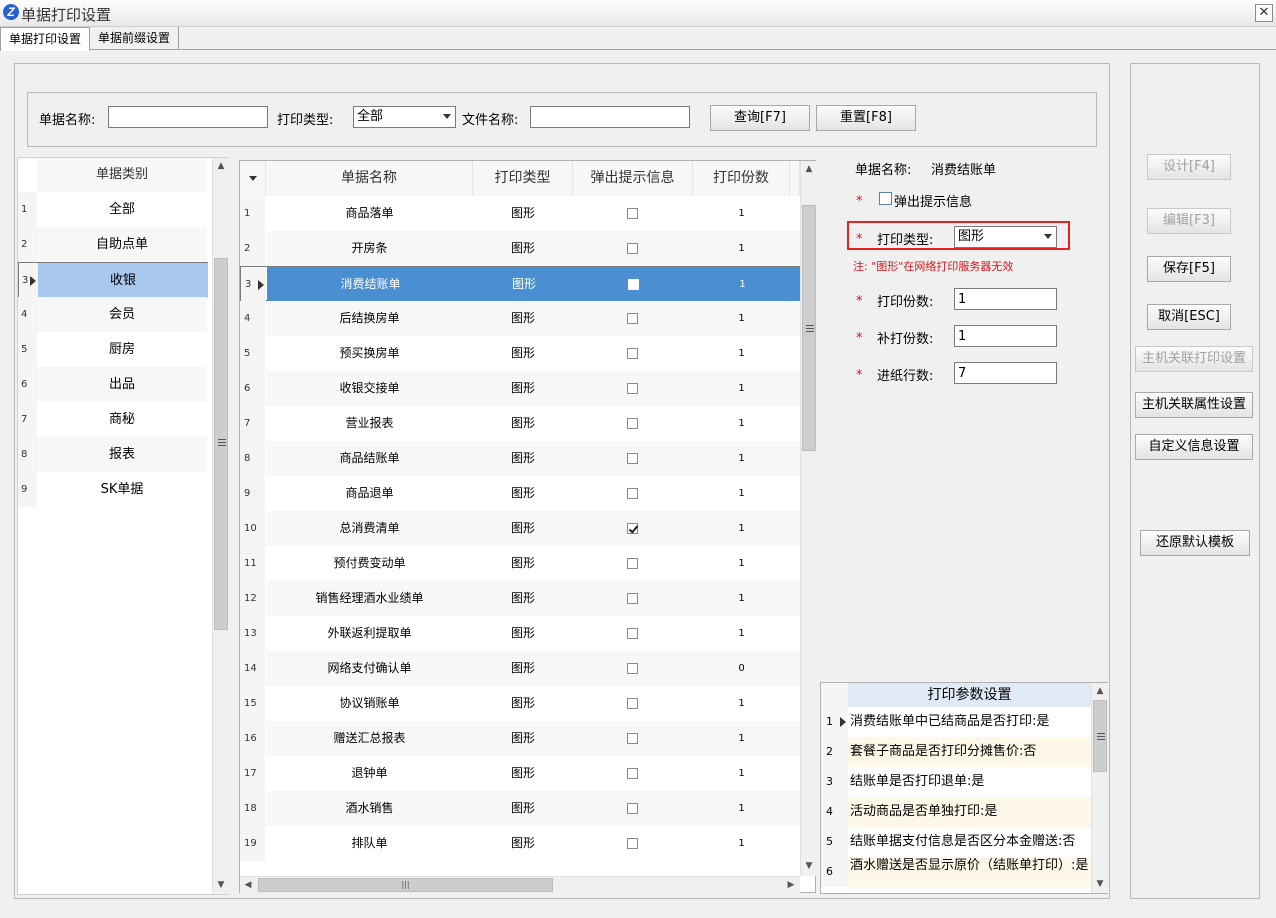 The image size is (1276, 918). I want to click on category-item: 4 会员, so click(113, 314).